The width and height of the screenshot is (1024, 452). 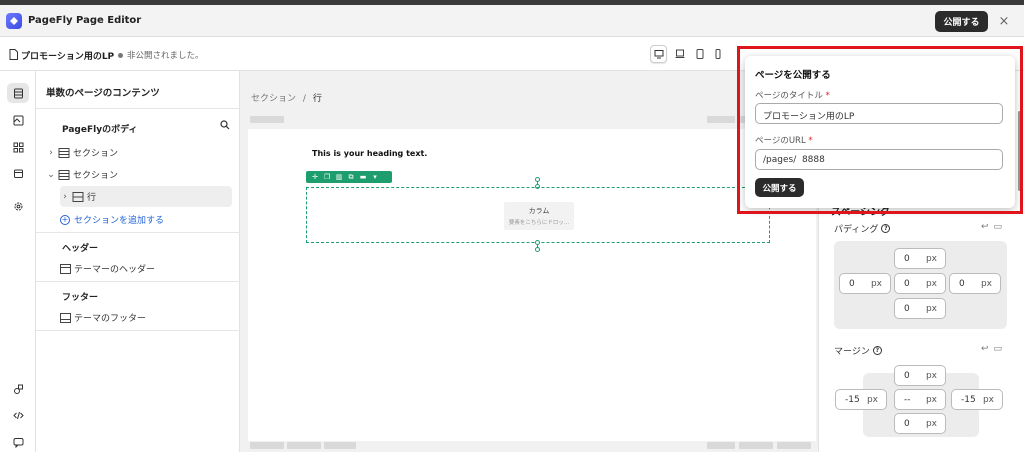 I want to click on rail-layers-button, so click(x=18, y=93).